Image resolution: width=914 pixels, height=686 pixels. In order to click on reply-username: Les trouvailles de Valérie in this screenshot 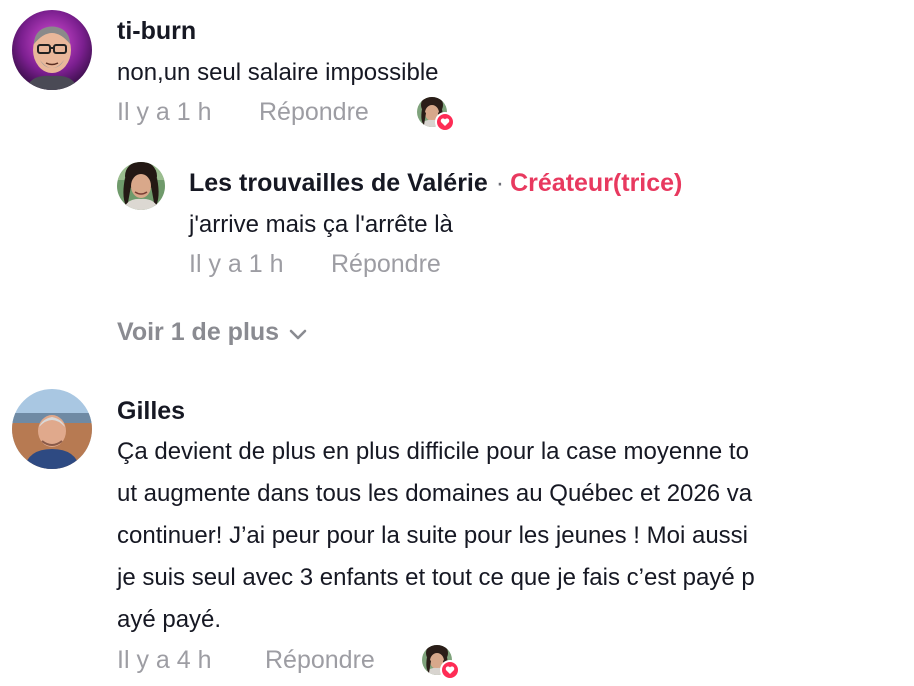, I will do `click(338, 183)`.